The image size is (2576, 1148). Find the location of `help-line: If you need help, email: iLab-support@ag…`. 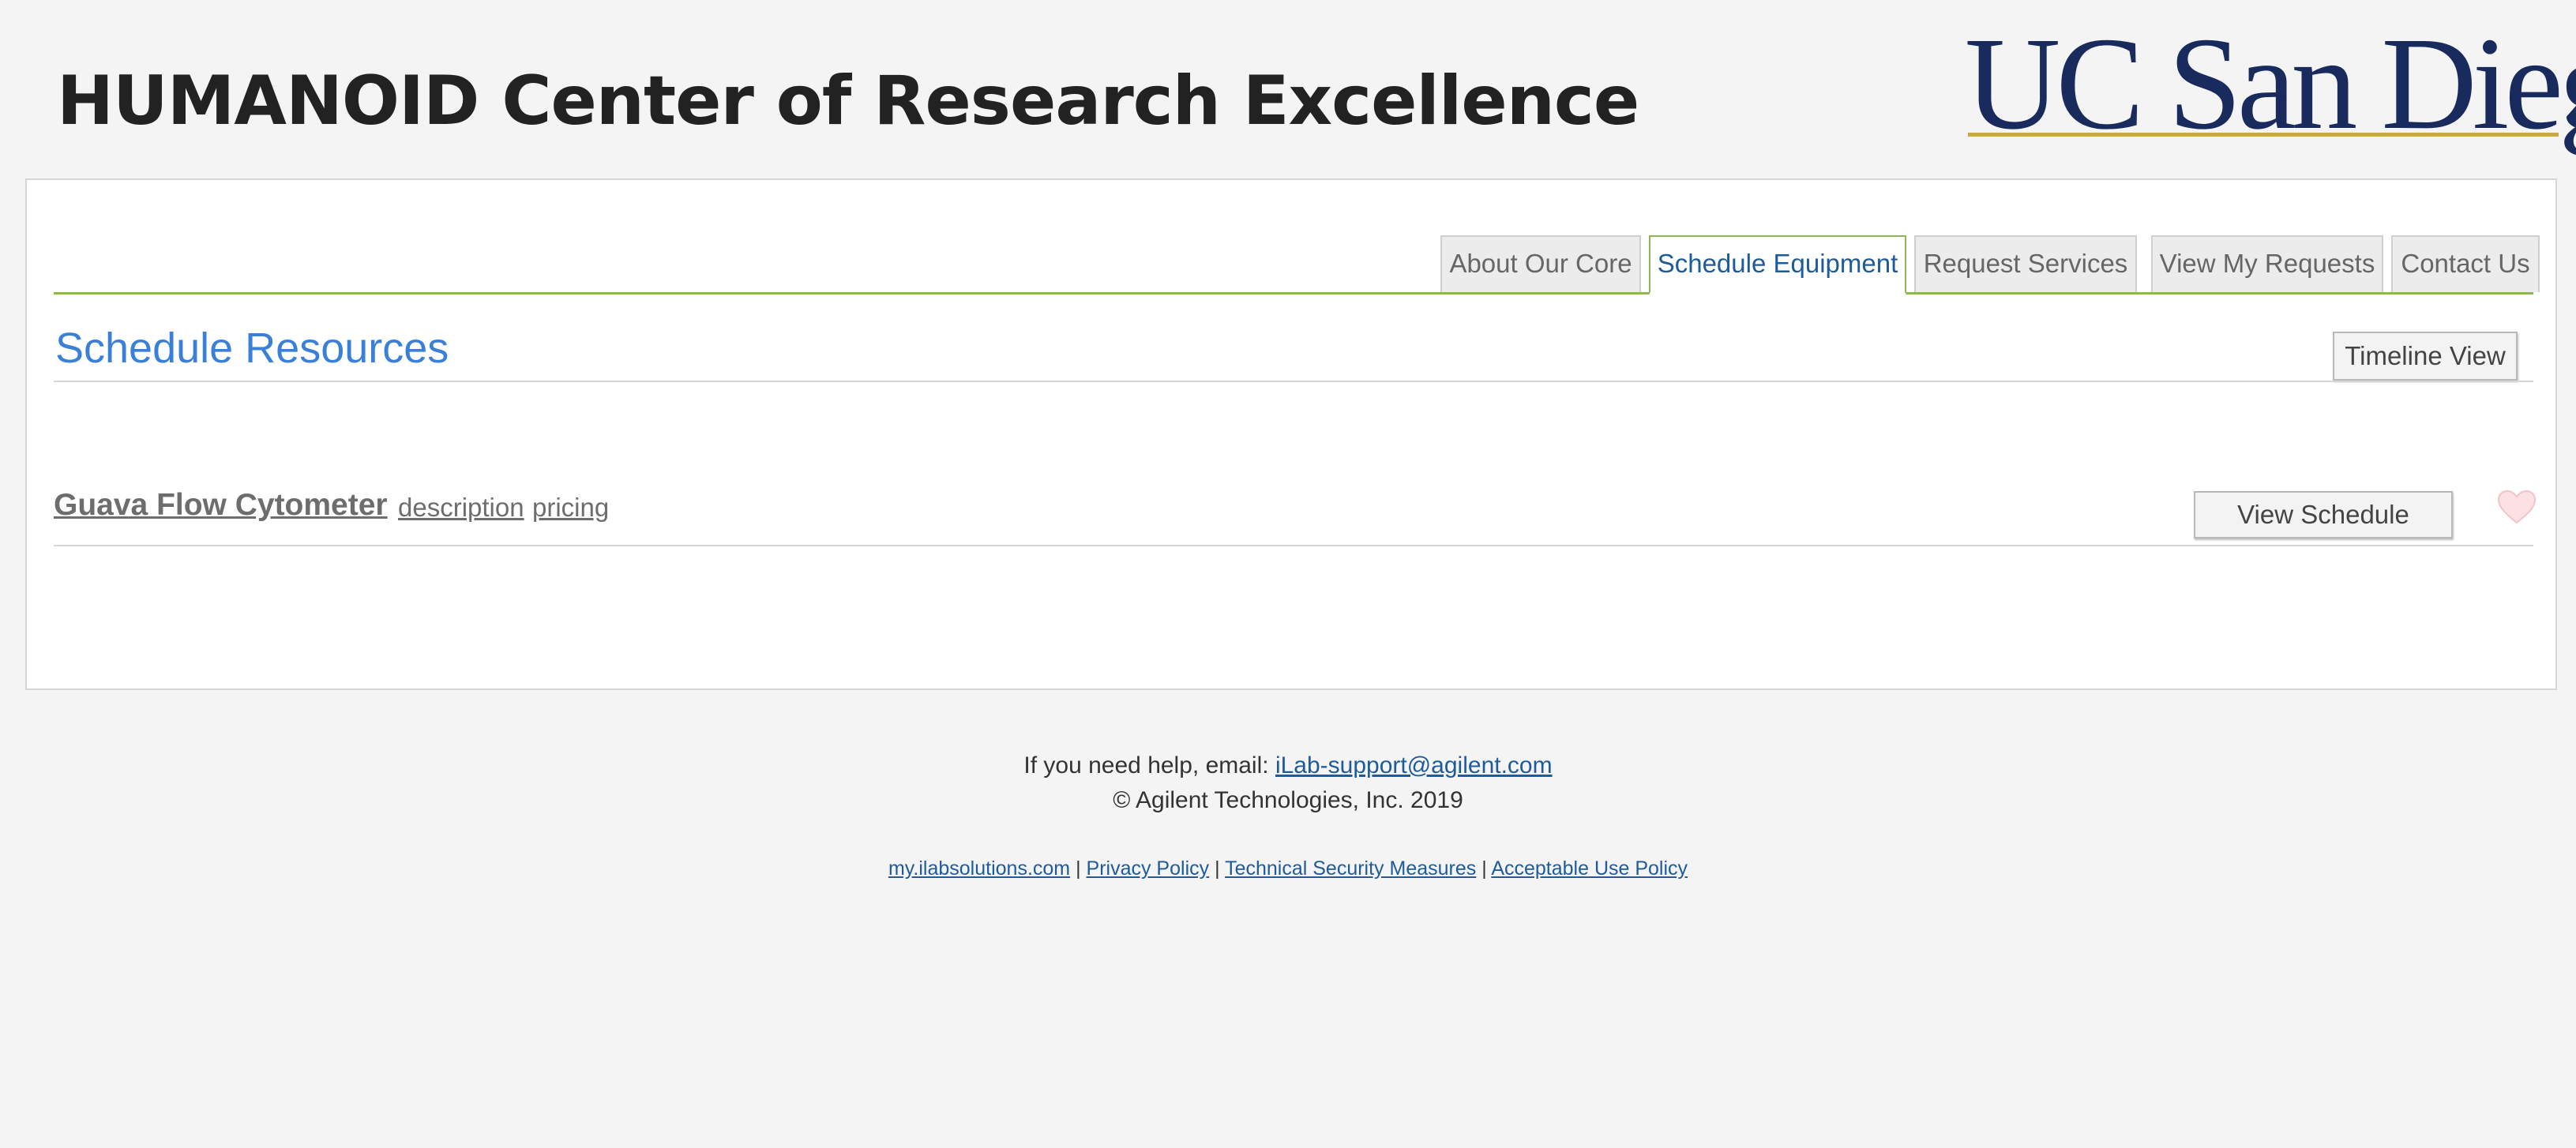

help-line: If you need help, email: iLab-support@ag… is located at coordinates (1288, 765).